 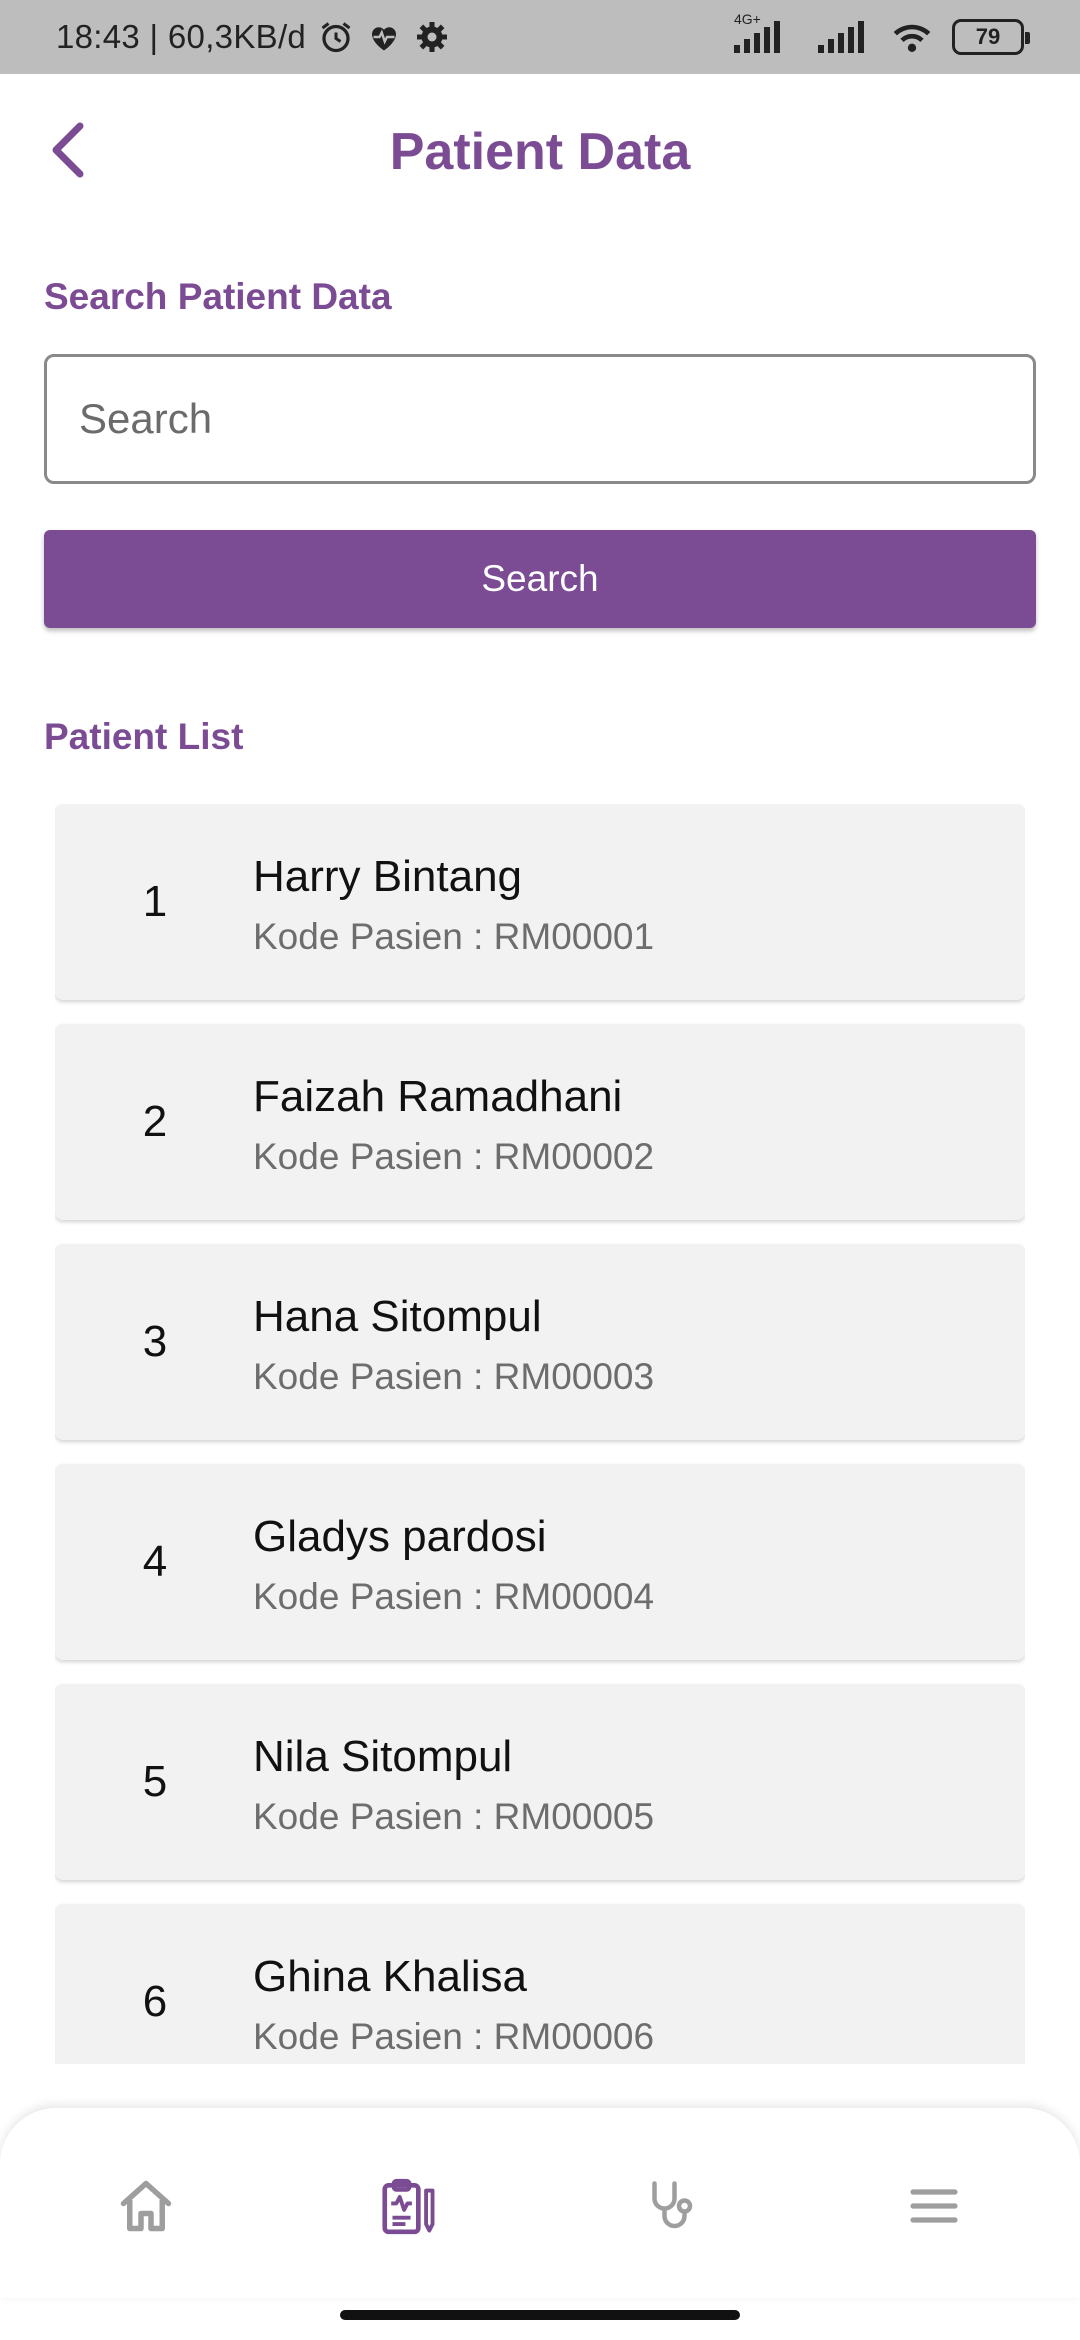 I want to click on home-icon, so click(x=146, y=2206).